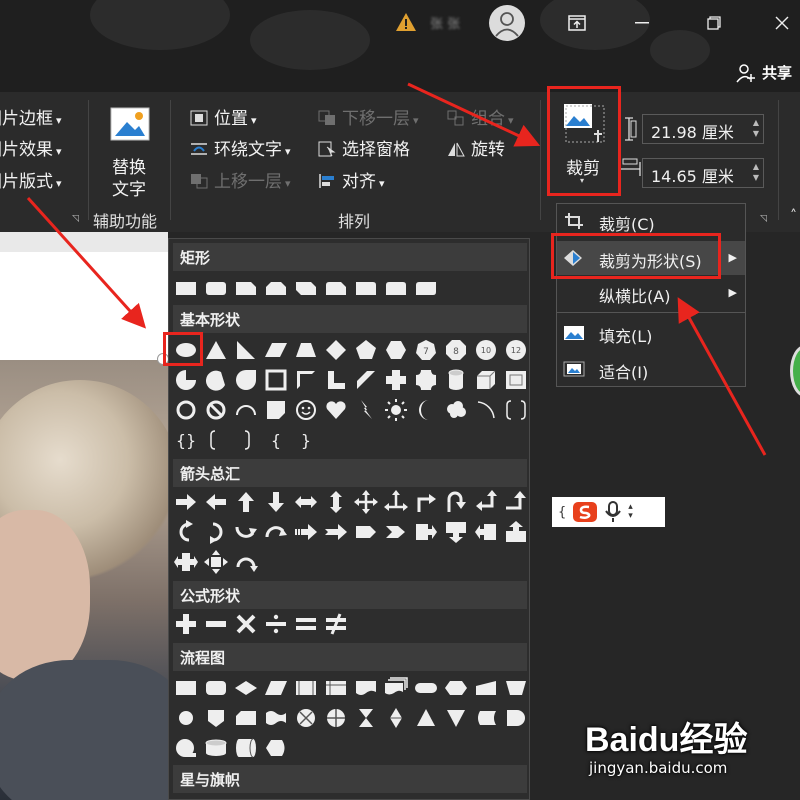  What do you see at coordinates (240, 179) in the screenshot?
I see `bring-forward-button: 上移一层 ▾` at bounding box center [240, 179].